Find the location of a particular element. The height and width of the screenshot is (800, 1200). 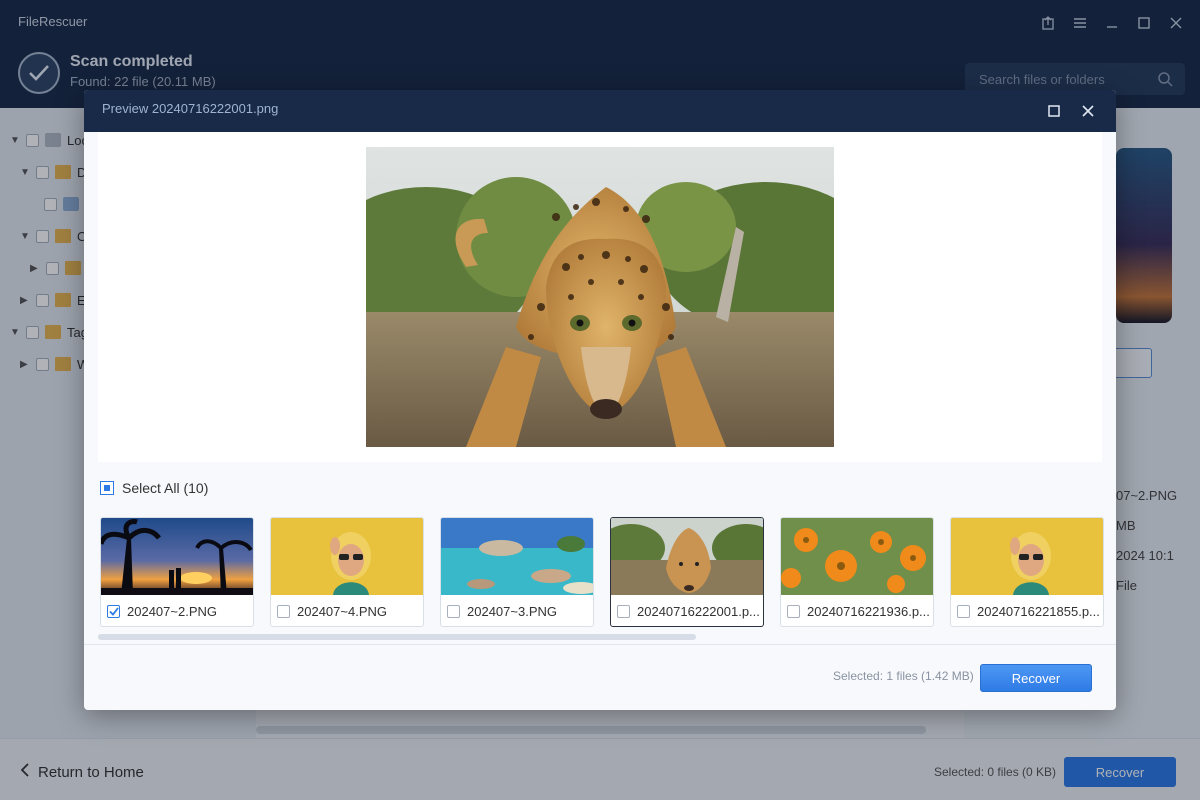

preview-dialog-controls is located at coordinates (1071, 111).